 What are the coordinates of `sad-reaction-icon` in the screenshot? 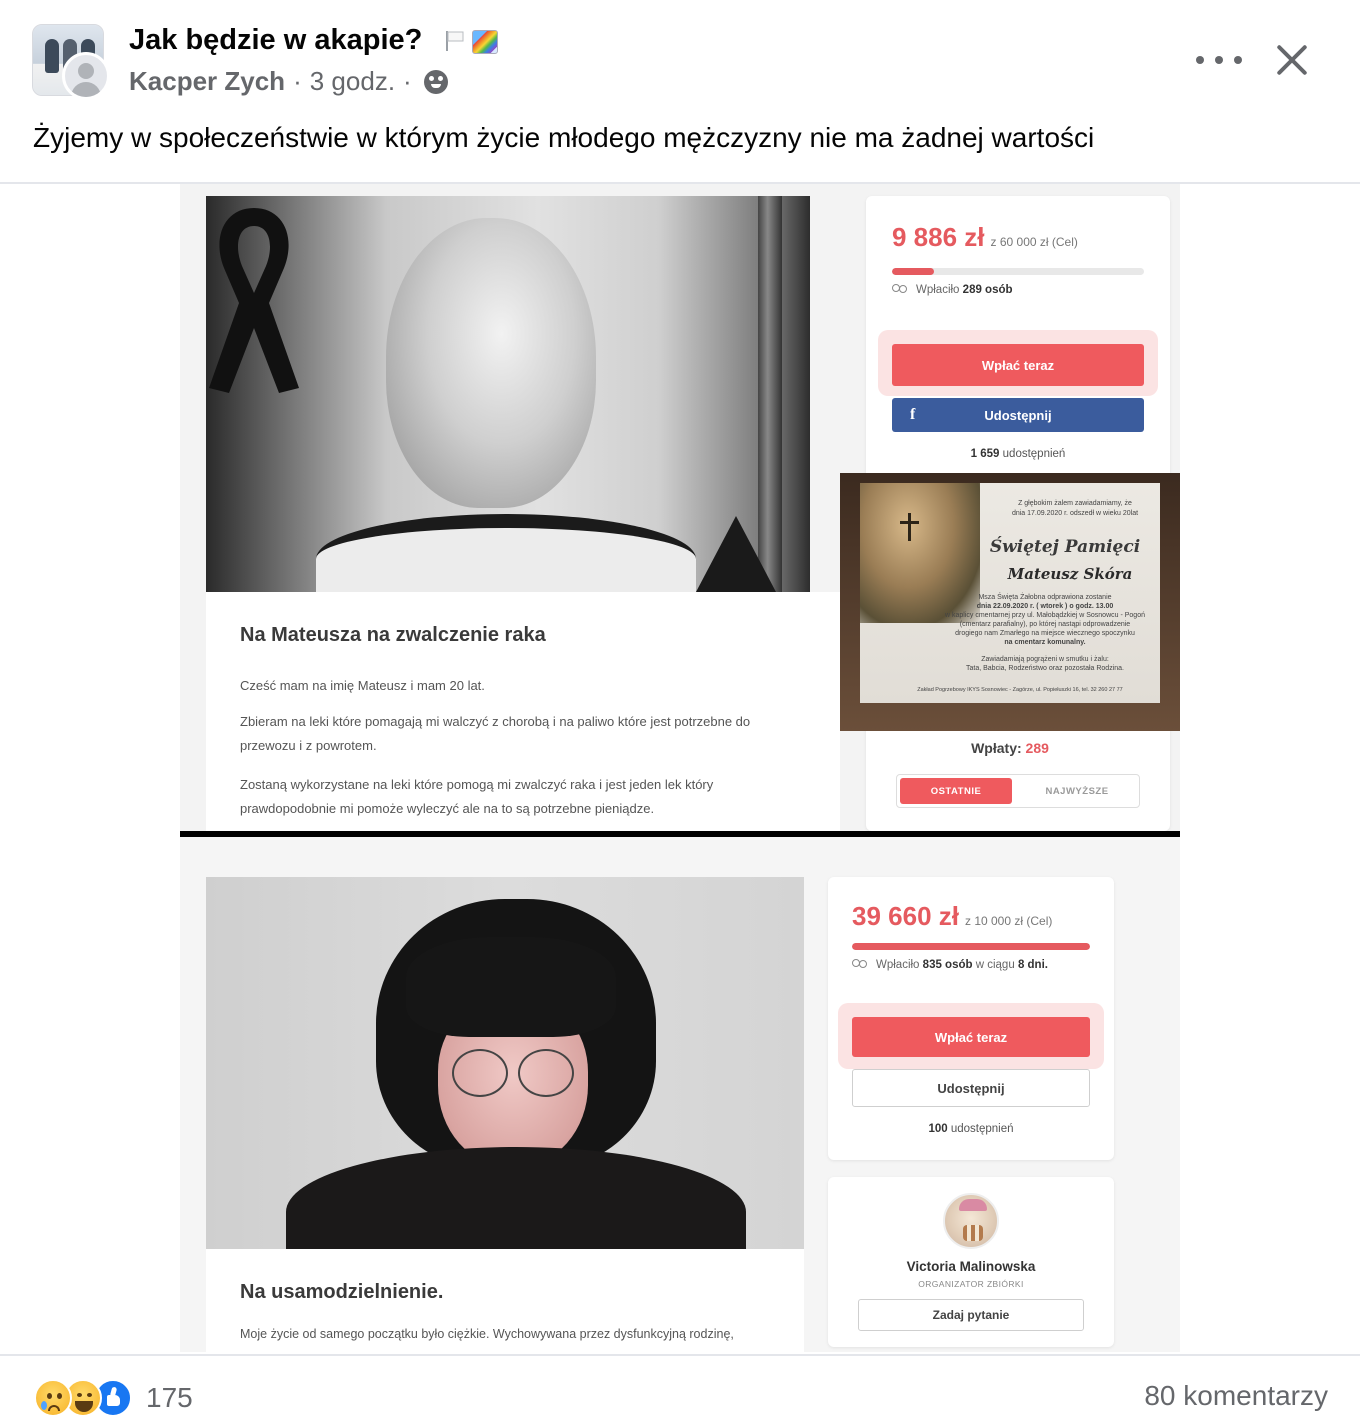 It's located at (53, 1398).